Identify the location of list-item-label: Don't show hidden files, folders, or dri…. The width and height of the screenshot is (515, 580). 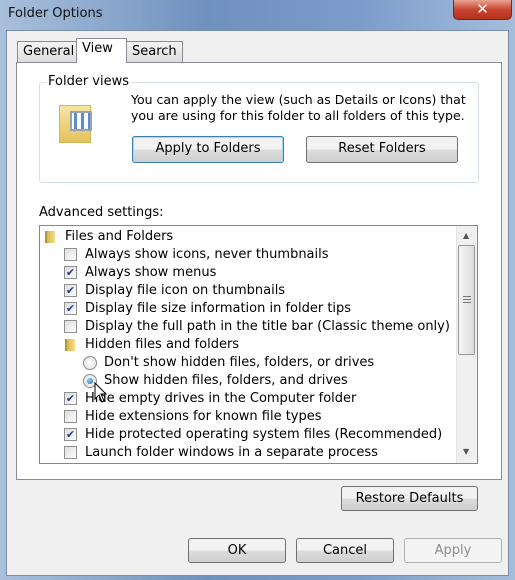
(239, 362).